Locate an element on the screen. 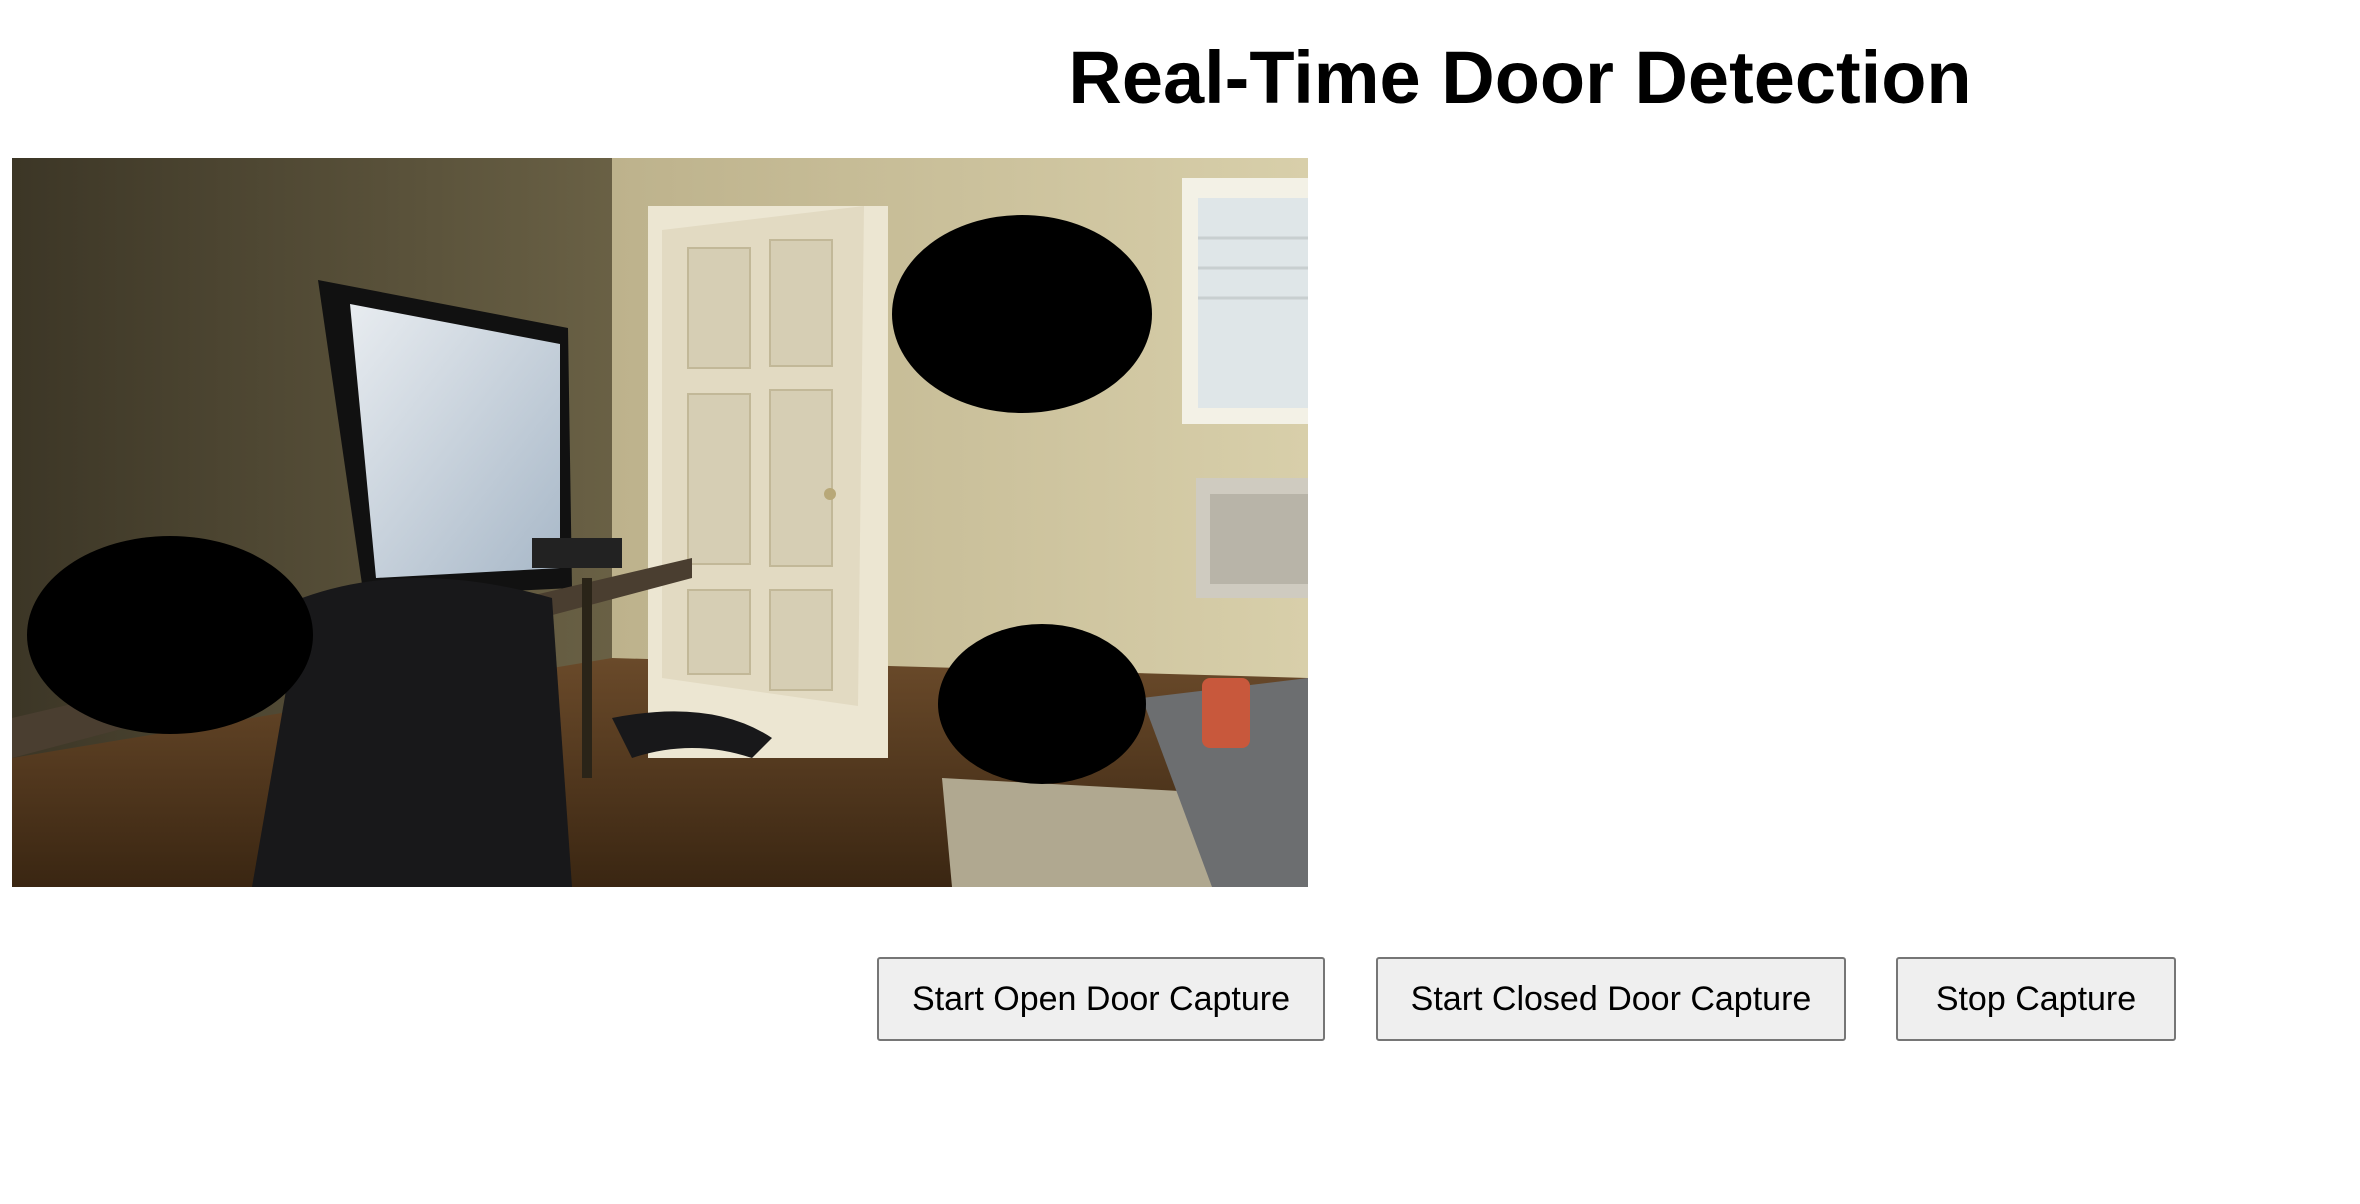  start-closed-door-capture-button: Start Closed Door Capture is located at coordinates (1611, 999).